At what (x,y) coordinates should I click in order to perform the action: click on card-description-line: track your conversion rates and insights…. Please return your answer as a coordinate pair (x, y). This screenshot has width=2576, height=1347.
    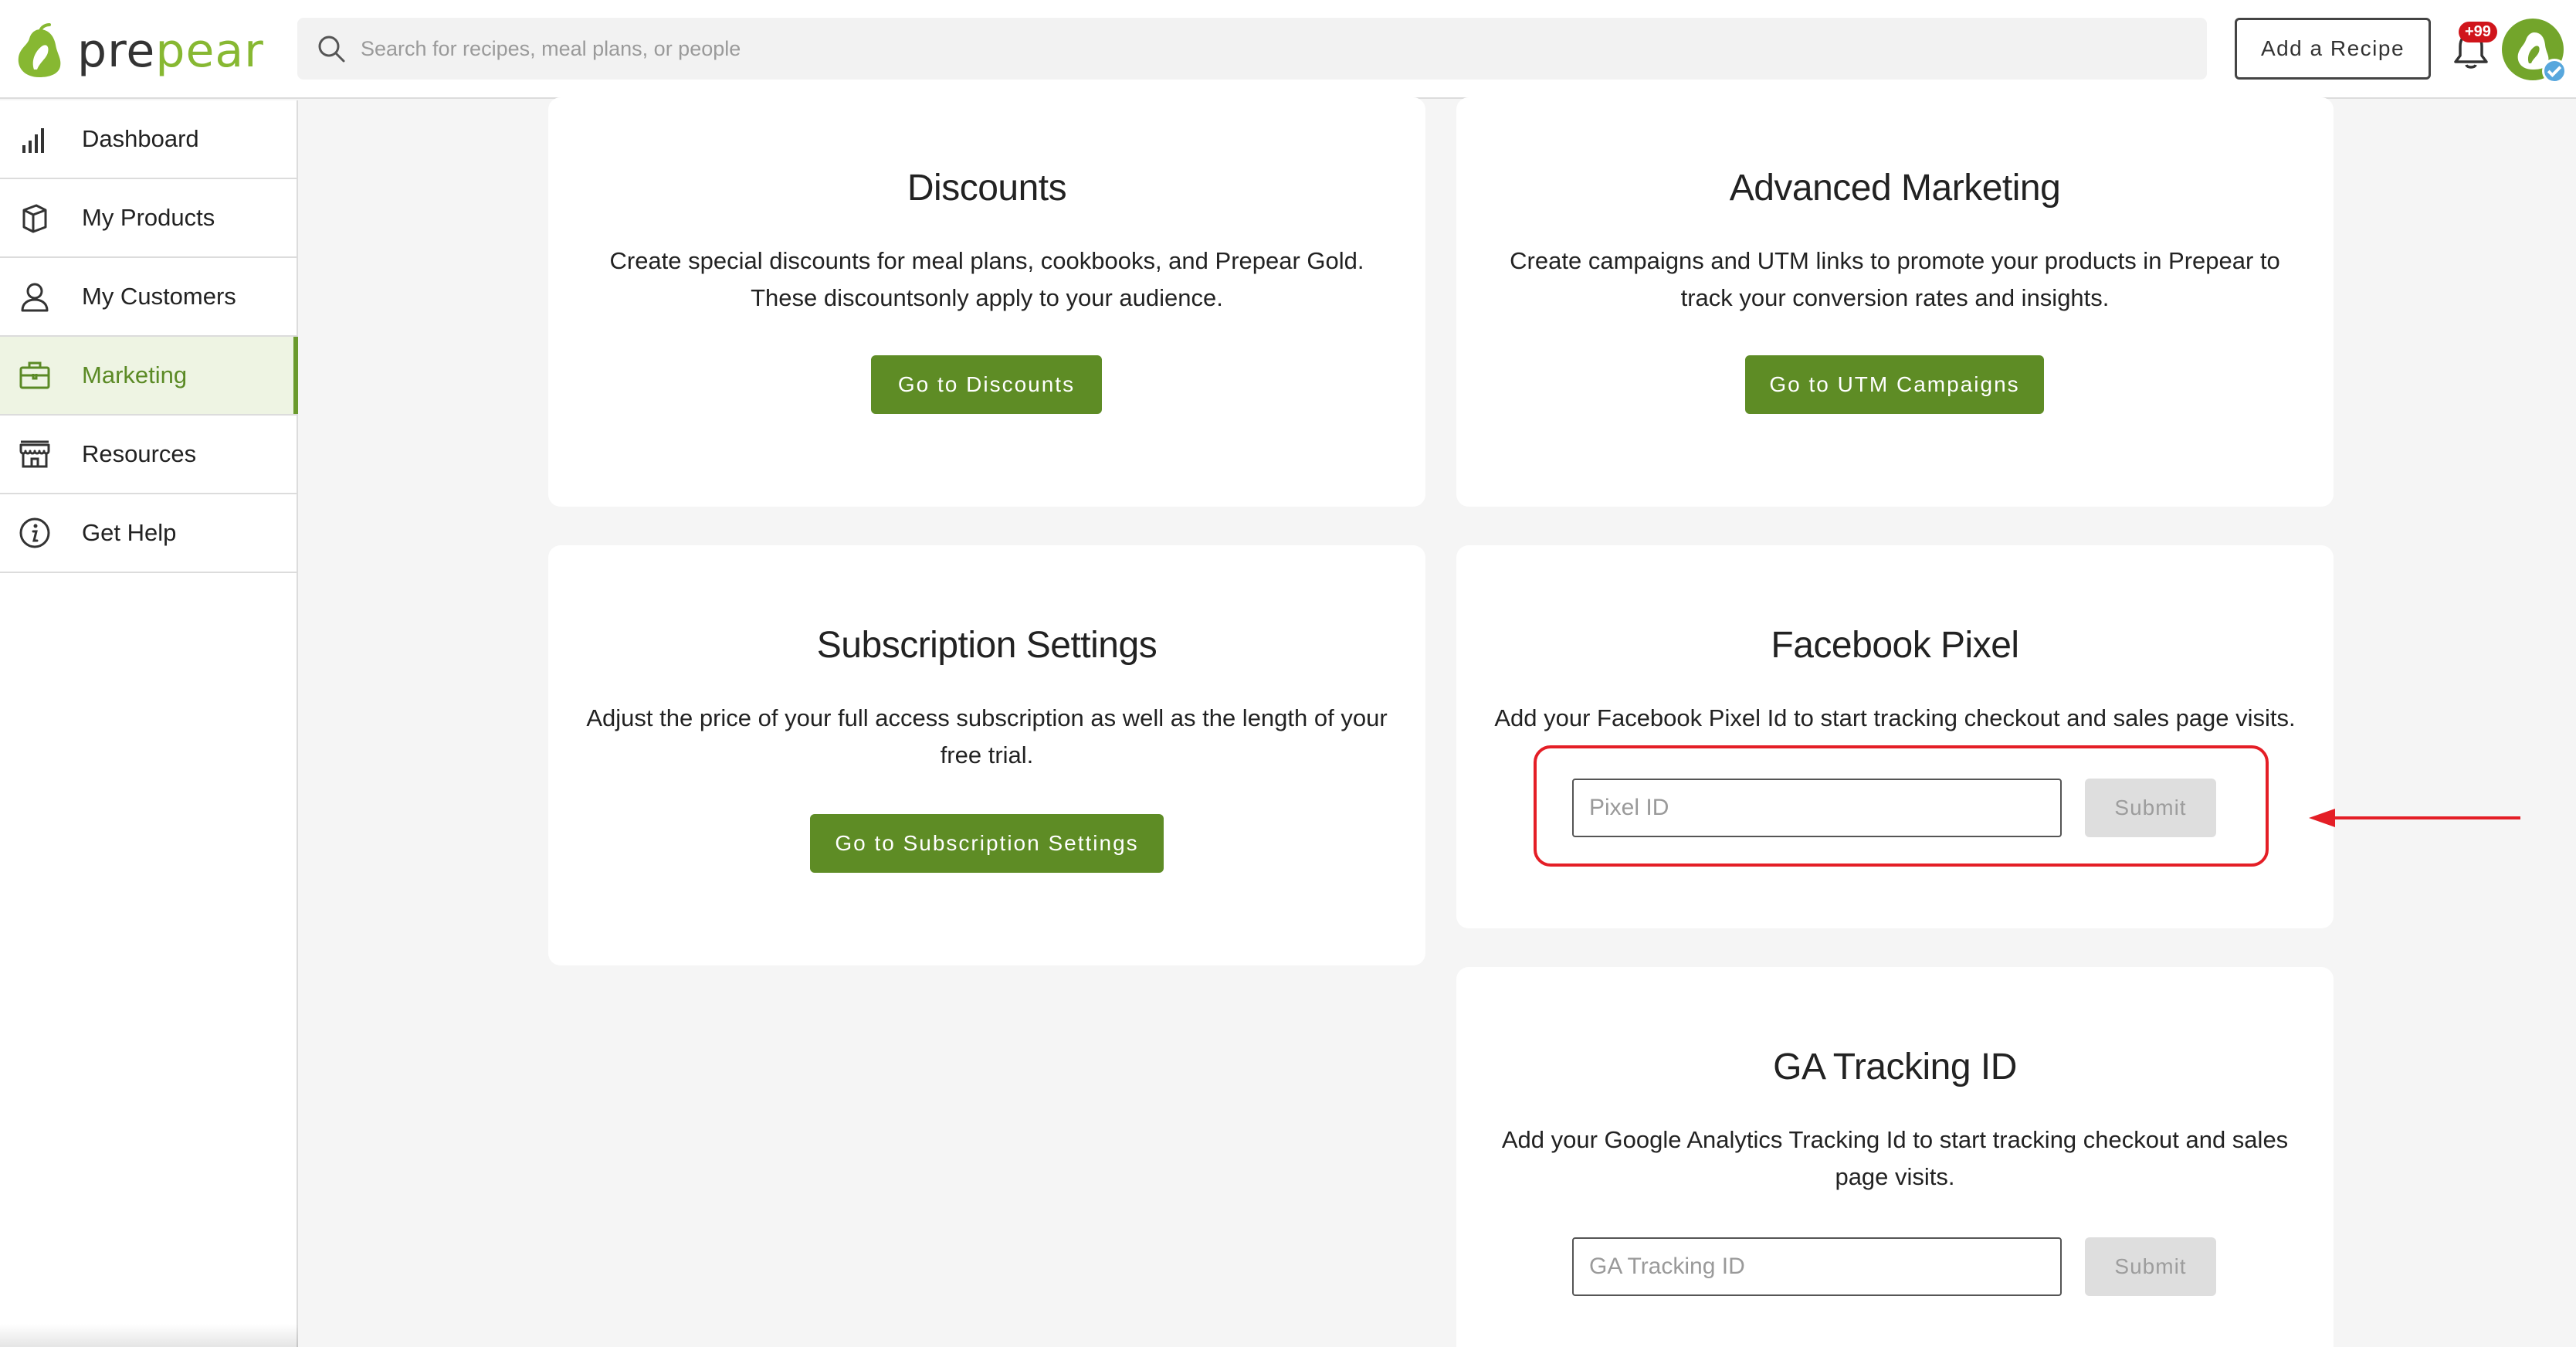
    Looking at the image, I should click on (1895, 297).